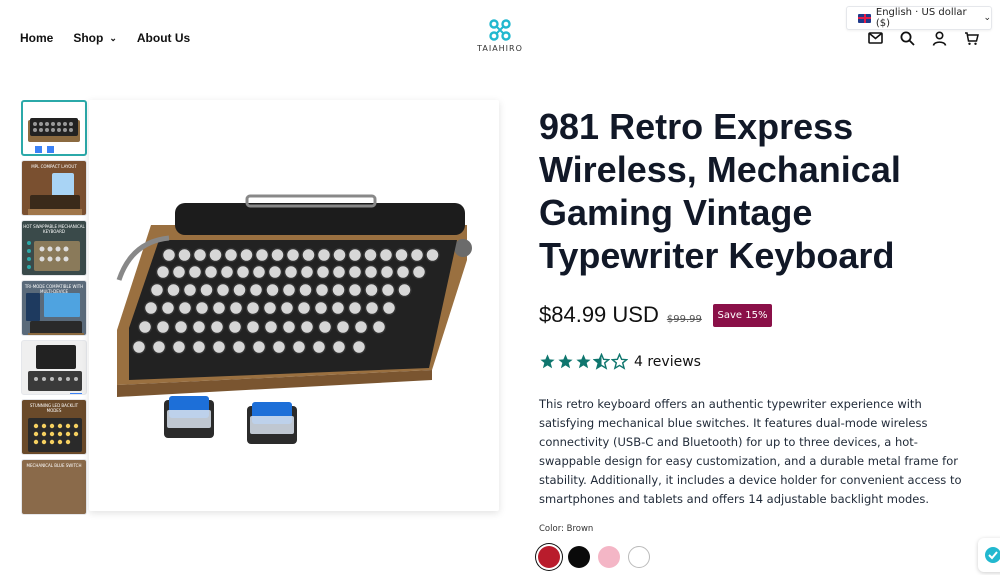 The height and width of the screenshot is (575, 1000). I want to click on price-row: $84.99 USD $99.99, so click(620, 315).